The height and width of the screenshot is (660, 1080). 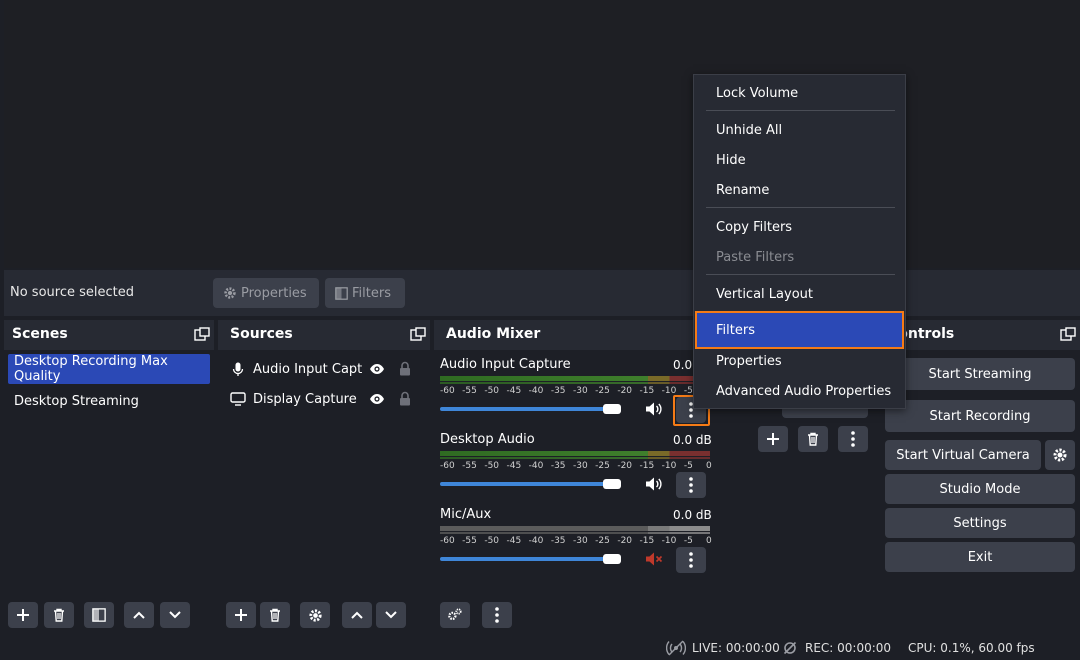 What do you see at coordinates (139, 615) in the screenshot?
I see `move-scene-up-button` at bounding box center [139, 615].